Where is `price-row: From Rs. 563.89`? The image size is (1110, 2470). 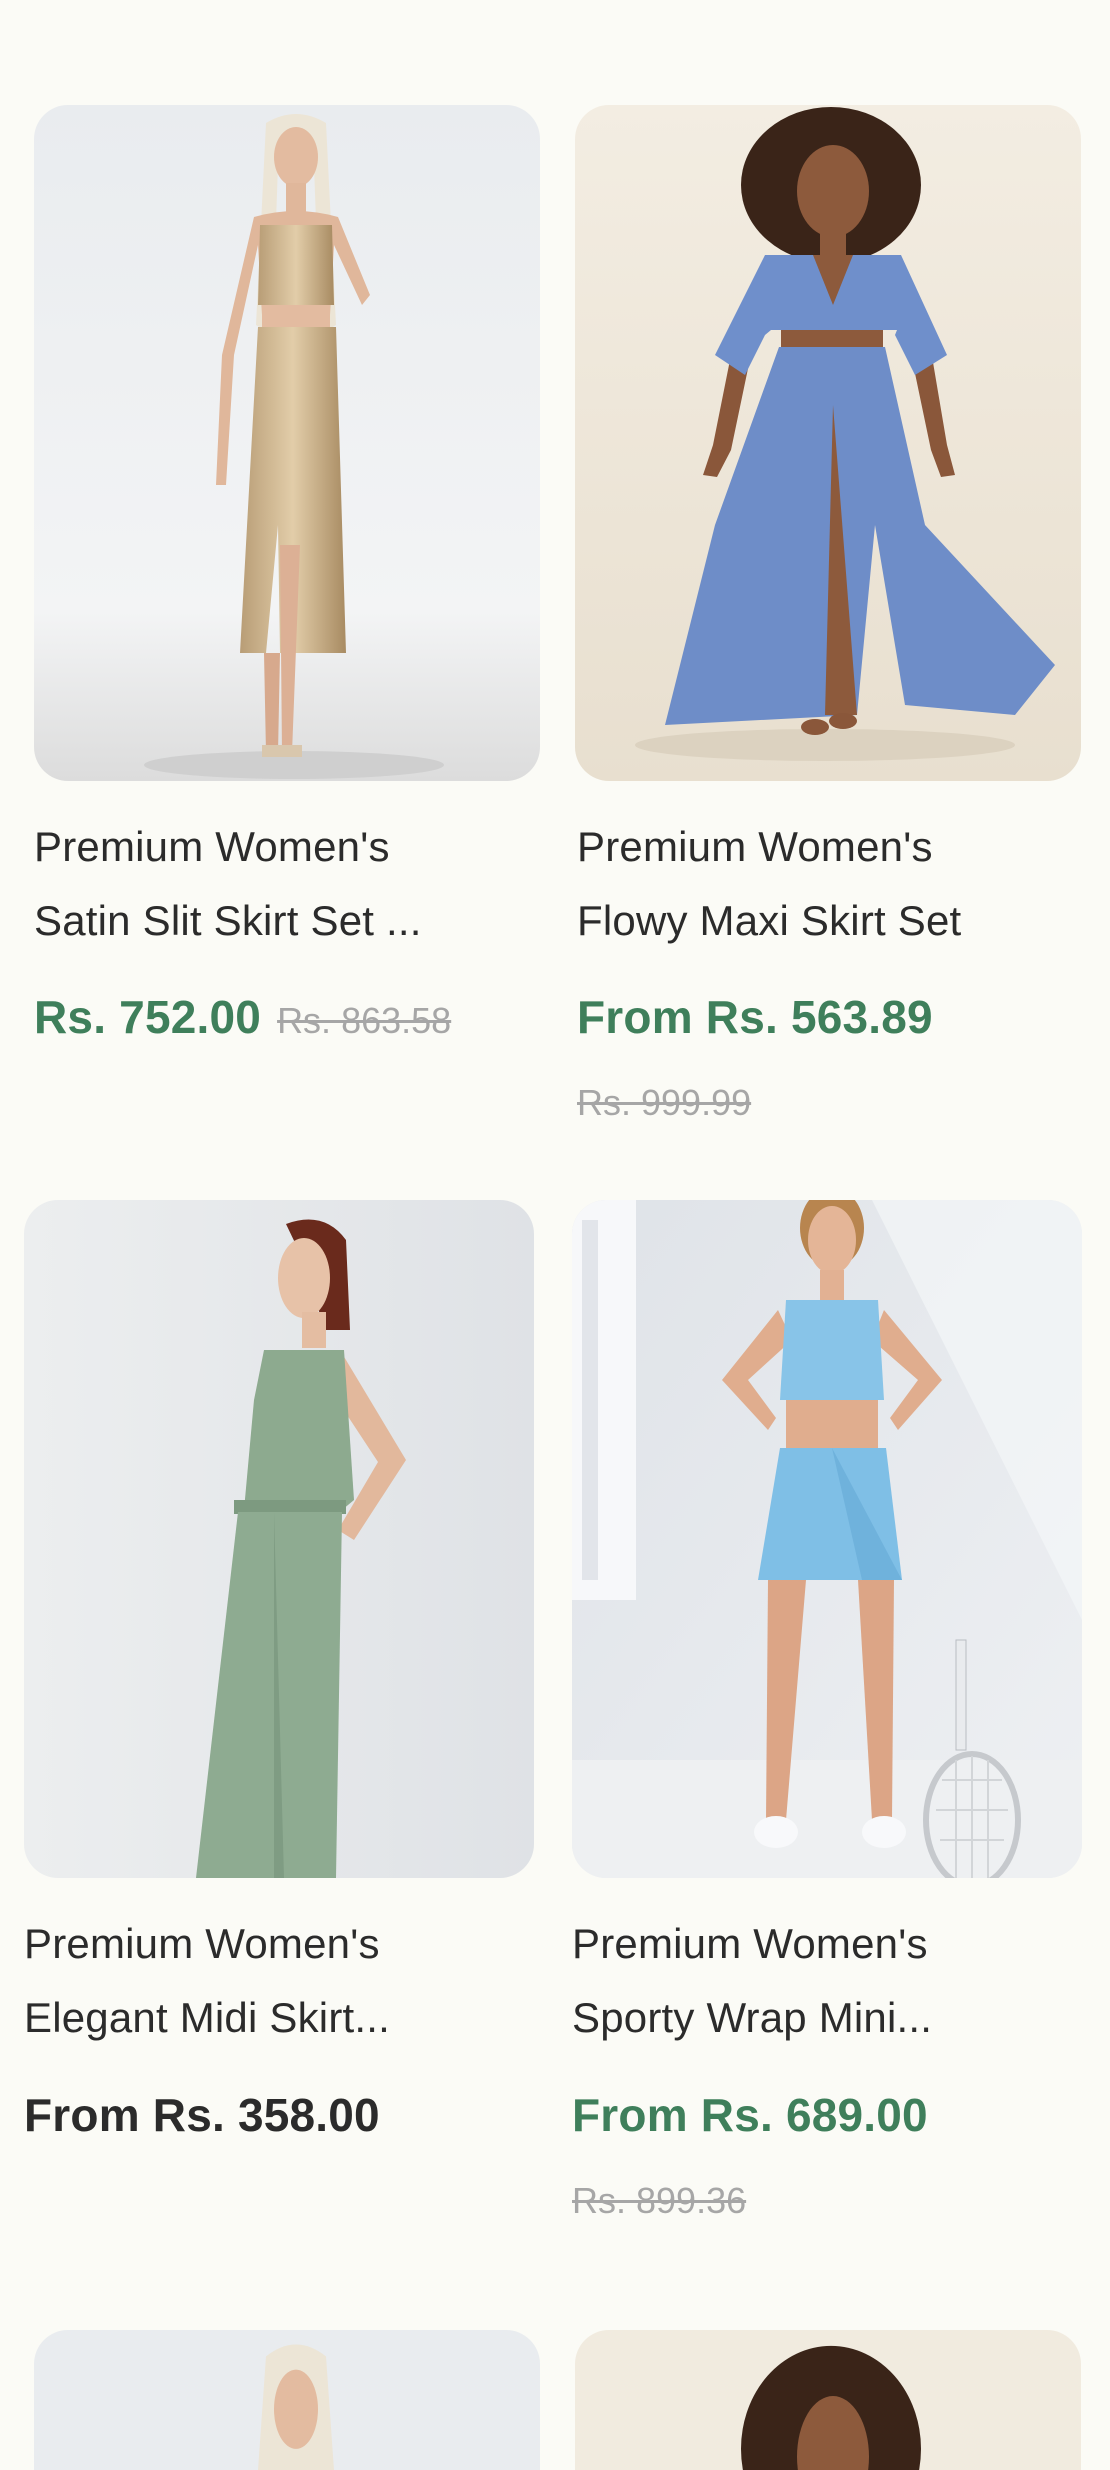 price-row: From Rs. 563.89 is located at coordinates (755, 1017).